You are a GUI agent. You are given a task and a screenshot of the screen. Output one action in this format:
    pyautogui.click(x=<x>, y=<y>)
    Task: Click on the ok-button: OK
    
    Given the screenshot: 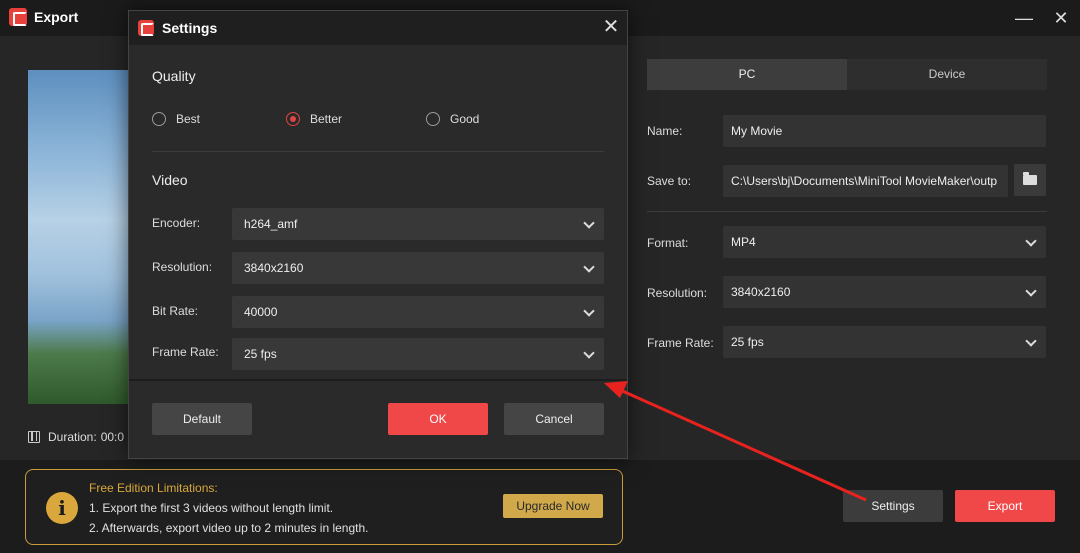 What is the action you would take?
    pyautogui.click(x=438, y=419)
    